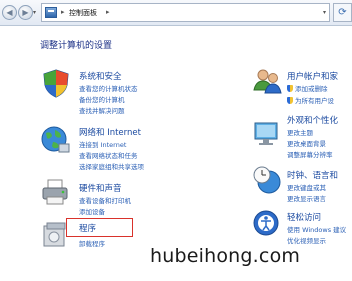 Image resolution: width=352 pixels, height=281 pixels. What do you see at coordinates (92, 211) in the screenshot?
I see `link-add-device: 添加设备` at bounding box center [92, 211].